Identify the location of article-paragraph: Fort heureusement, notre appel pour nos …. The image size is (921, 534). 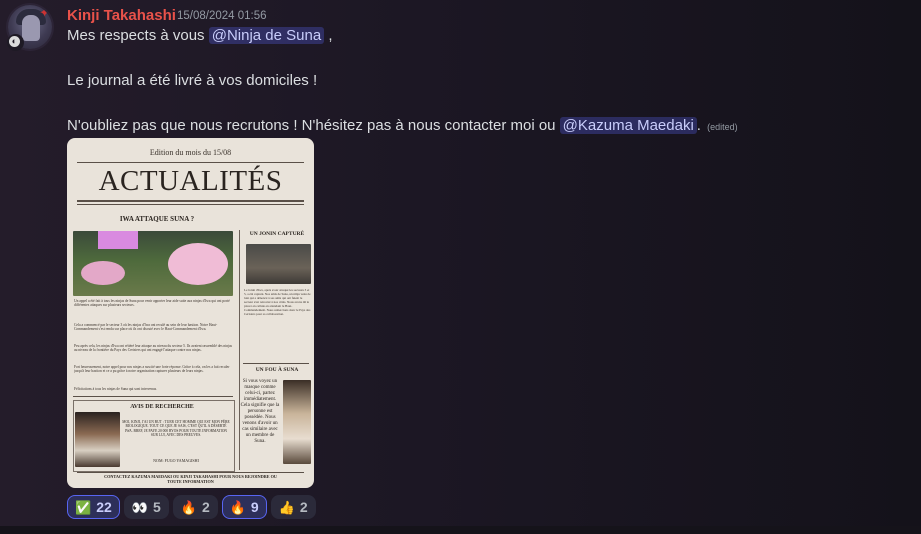
(152, 369).